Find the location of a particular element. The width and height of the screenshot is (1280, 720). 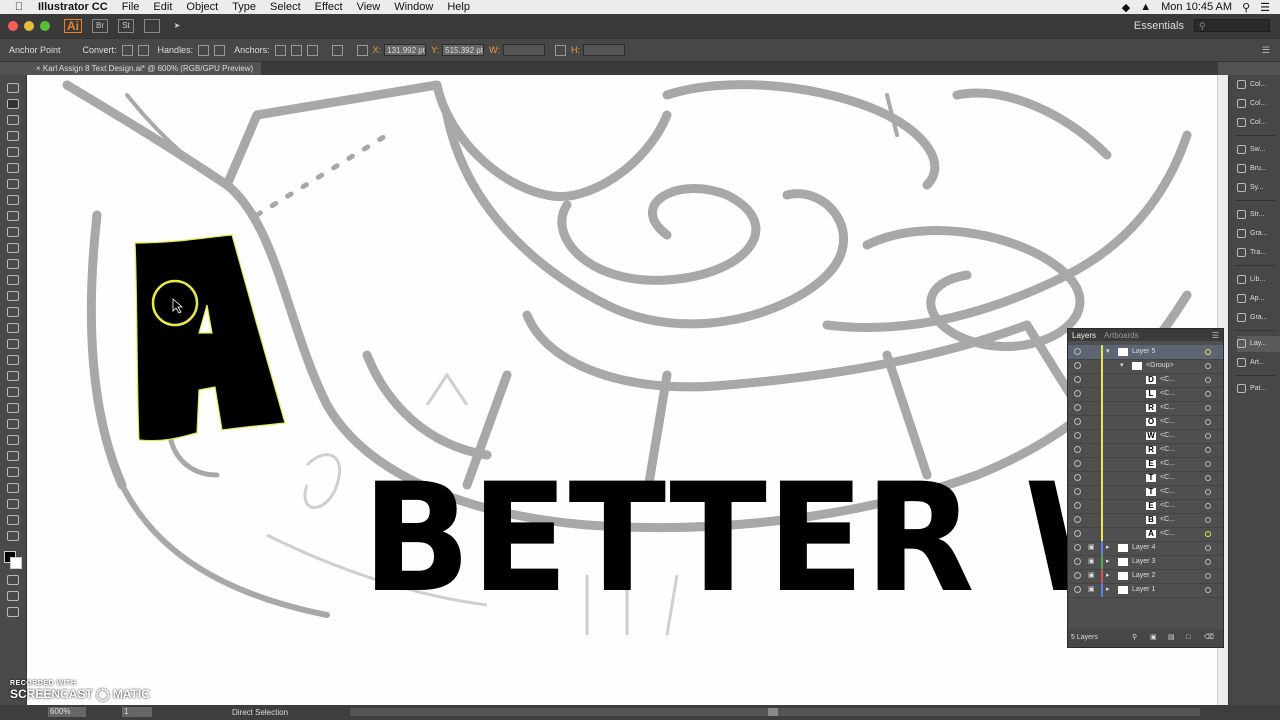

artboard-number-field: 1 is located at coordinates (137, 712).